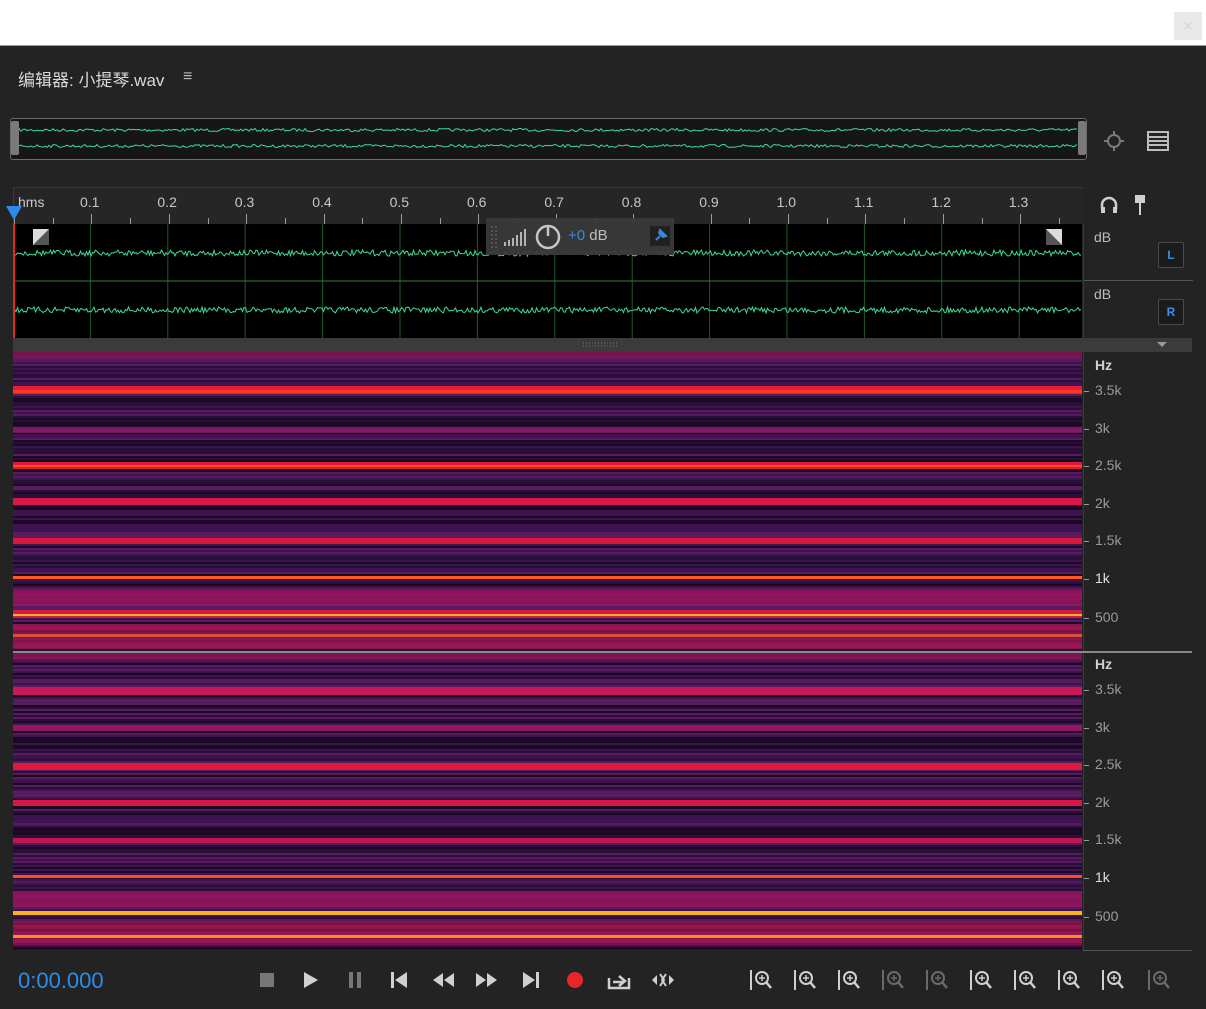  I want to click on left-hz-label: 1k, so click(1102, 578).